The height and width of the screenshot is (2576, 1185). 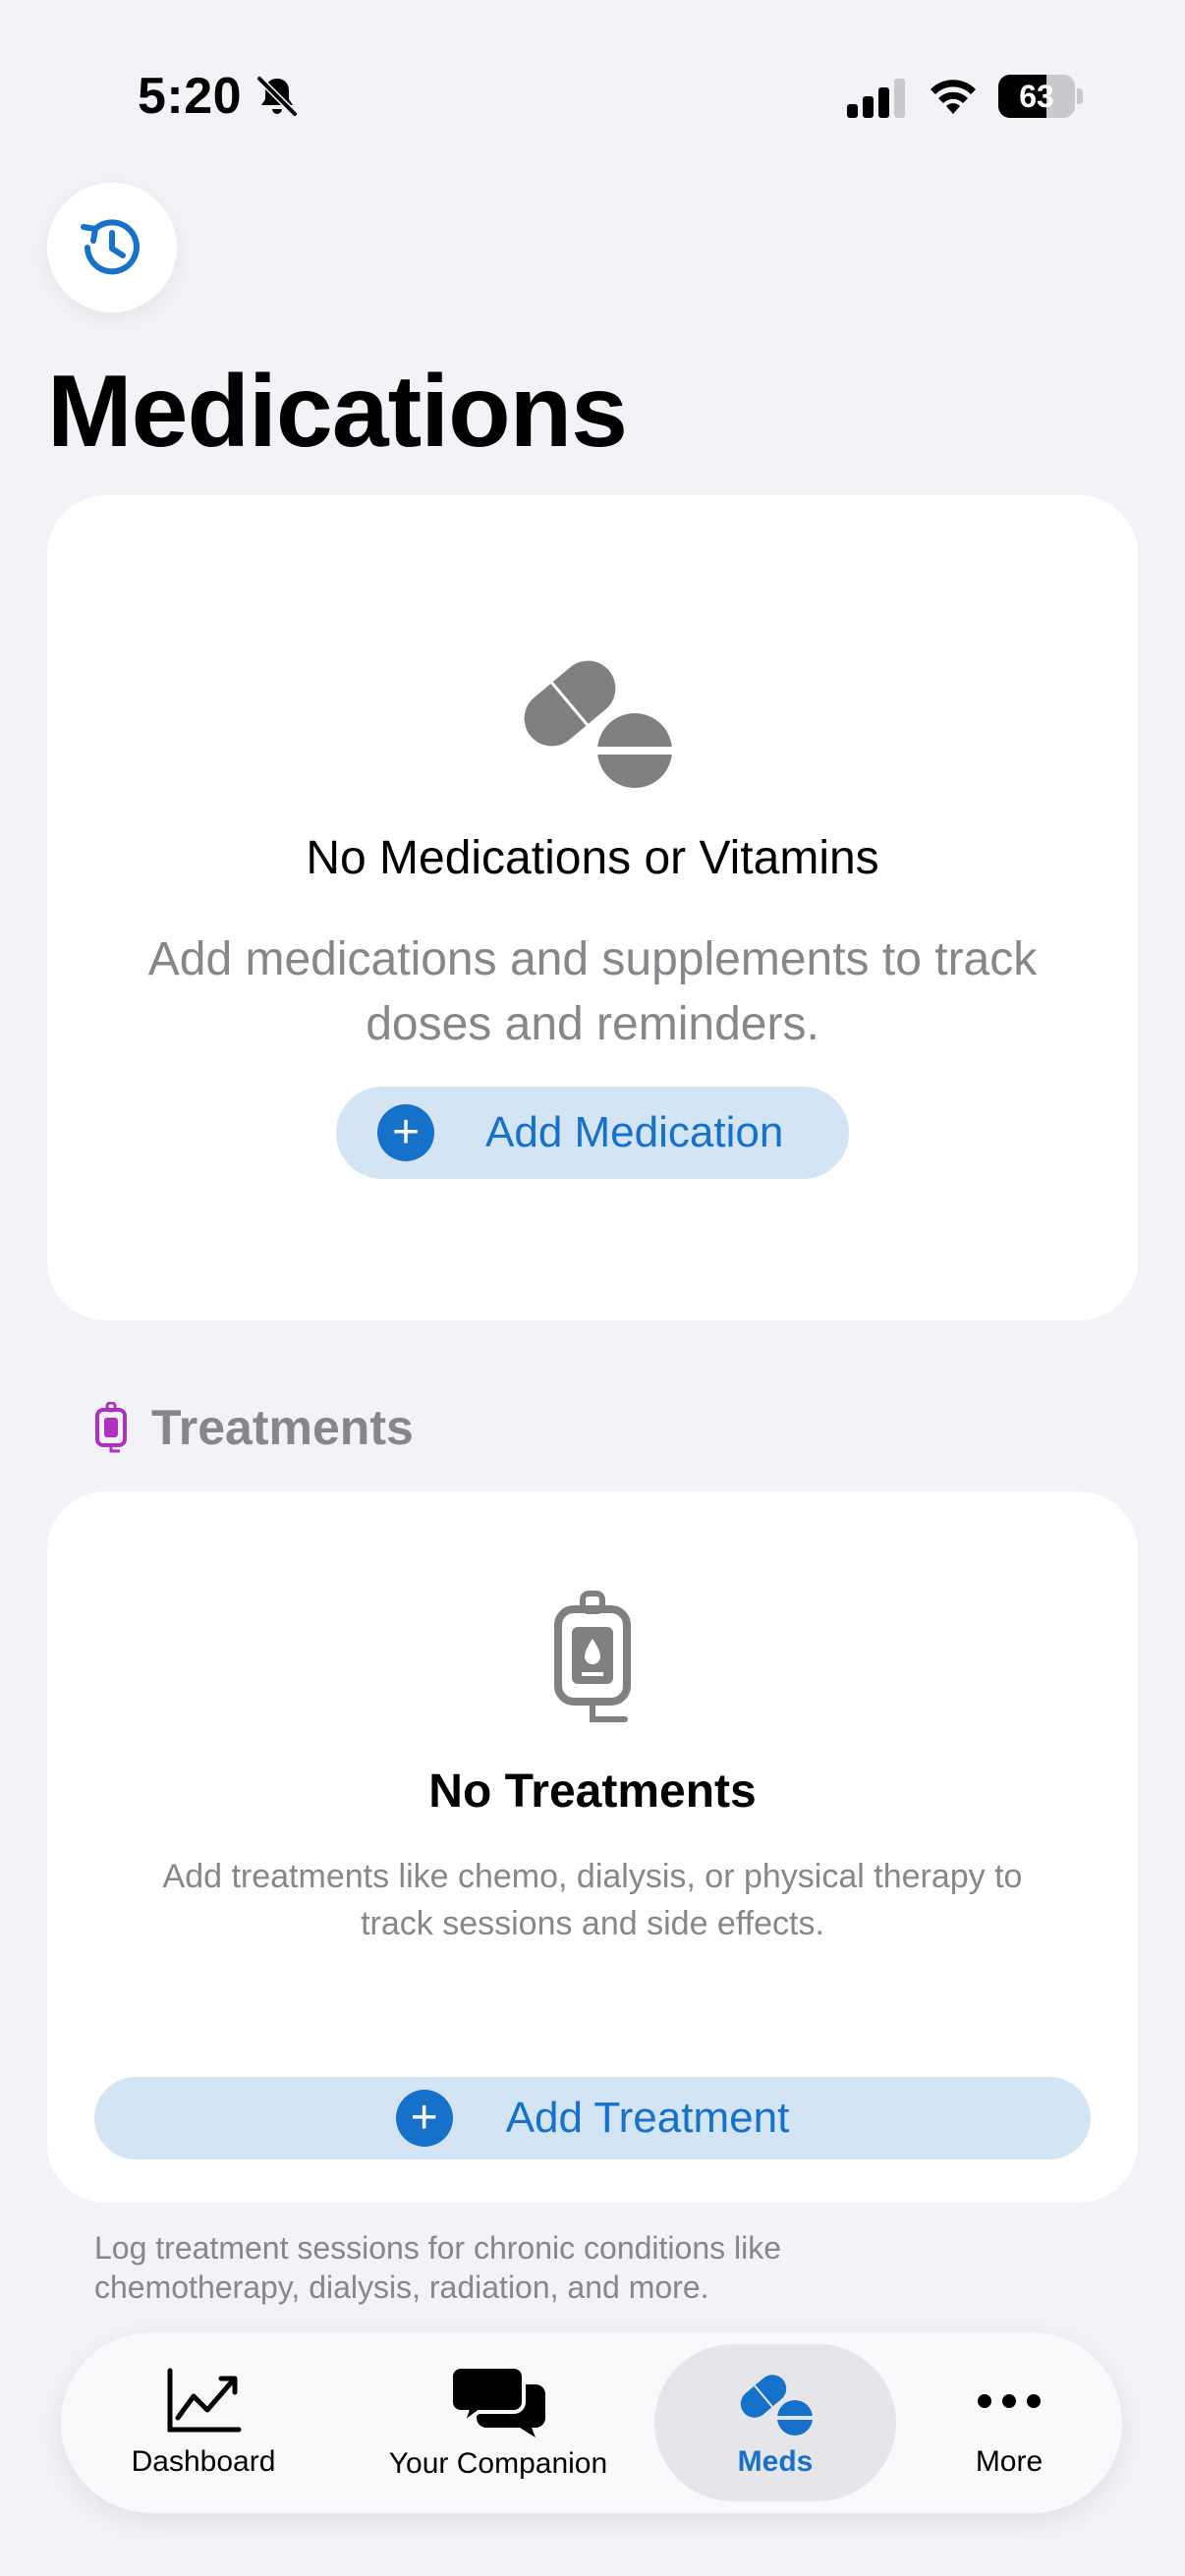 I want to click on treatments-section-label: Treatments, so click(x=283, y=1427).